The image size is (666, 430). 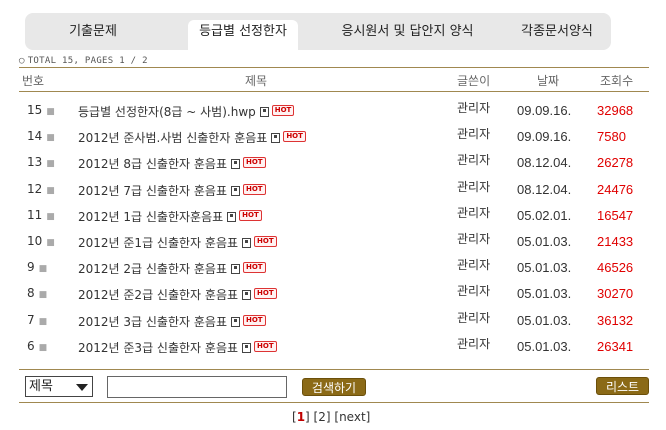 I want to click on table-row: 13 ■ 2012년 8급 신출한자 훈음표 HOT 관리자 08.12.04. 26278, so click(x=333, y=164).